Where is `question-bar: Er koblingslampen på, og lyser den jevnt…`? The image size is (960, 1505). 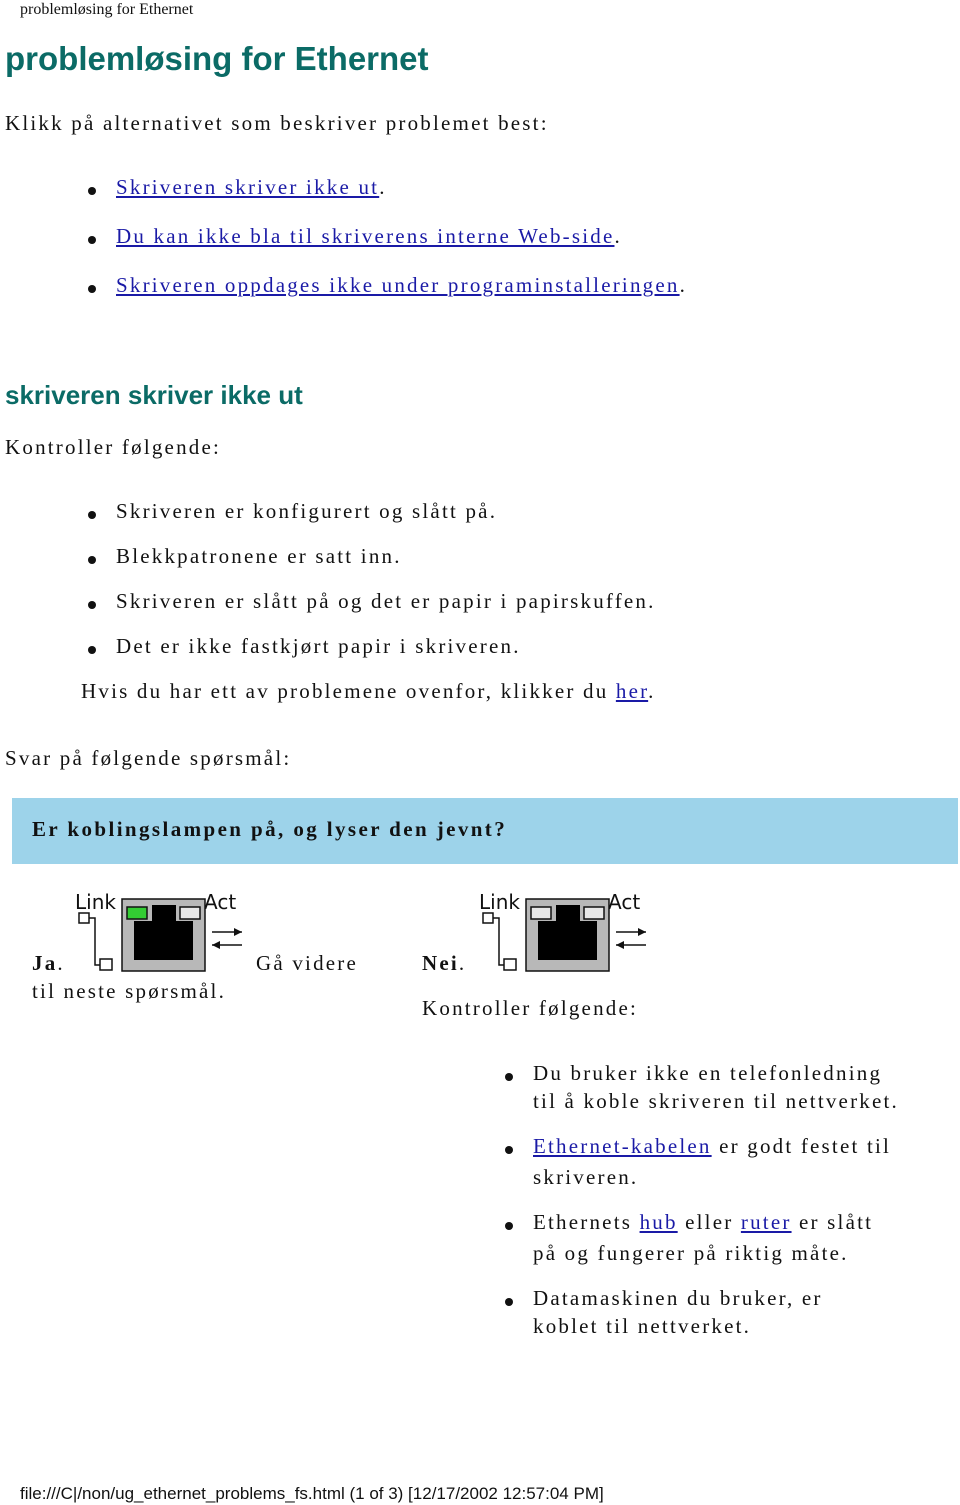
question-bar: Er koblingslampen på, og lyser den jevnt… is located at coordinates (485, 831).